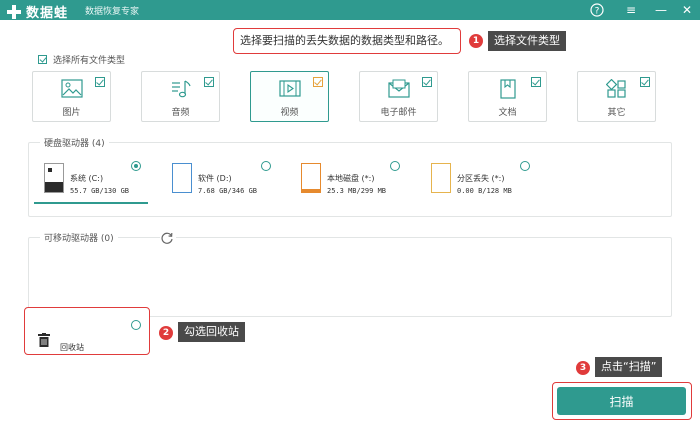  Describe the element at coordinates (44, 340) in the screenshot. I see `trash-icon` at that location.